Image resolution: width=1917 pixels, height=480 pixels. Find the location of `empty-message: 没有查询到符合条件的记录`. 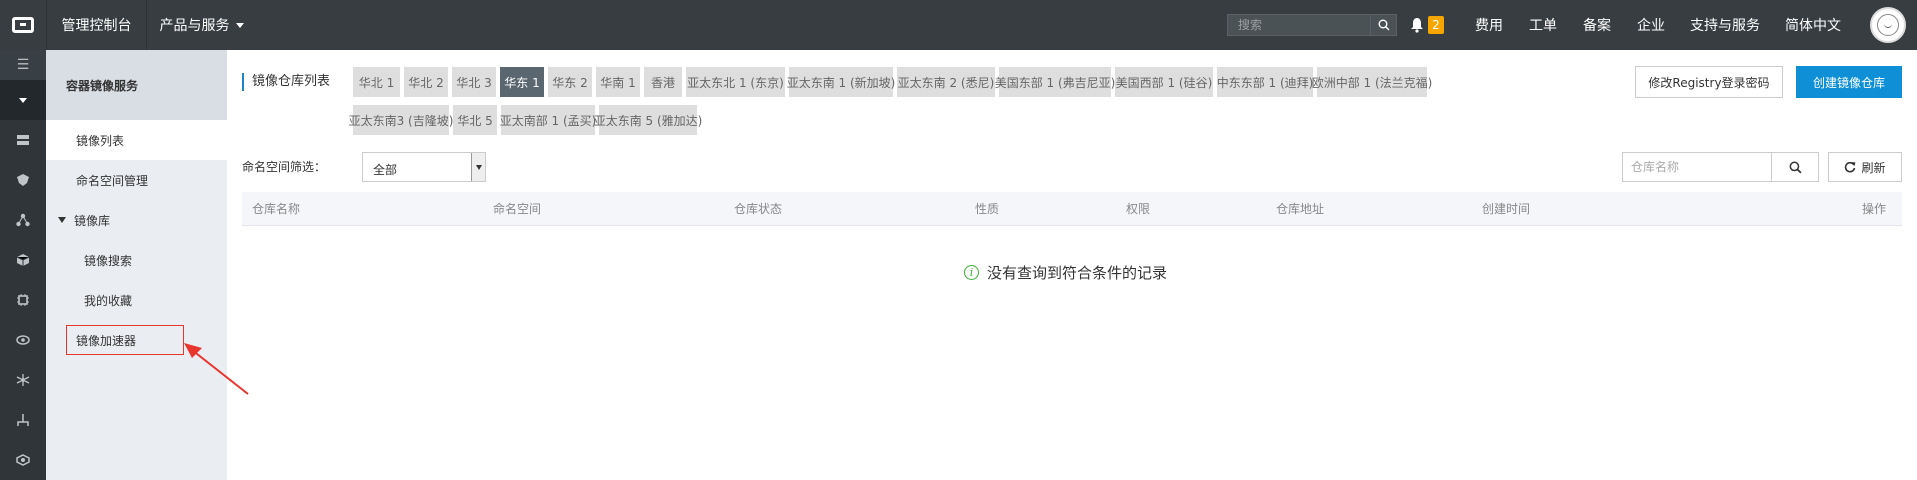

empty-message: 没有查询到符合条件的记录 is located at coordinates (1077, 272).